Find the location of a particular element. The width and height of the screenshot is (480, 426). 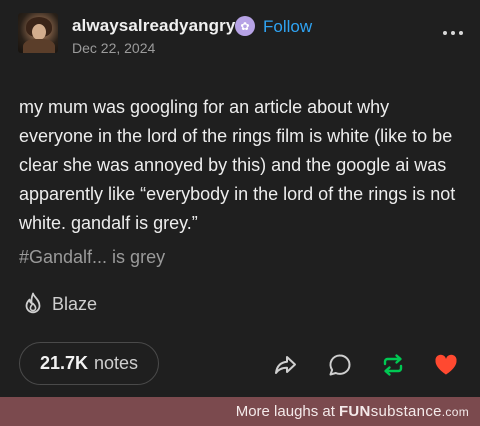

brand-sub: substance is located at coordinates (406, 411).